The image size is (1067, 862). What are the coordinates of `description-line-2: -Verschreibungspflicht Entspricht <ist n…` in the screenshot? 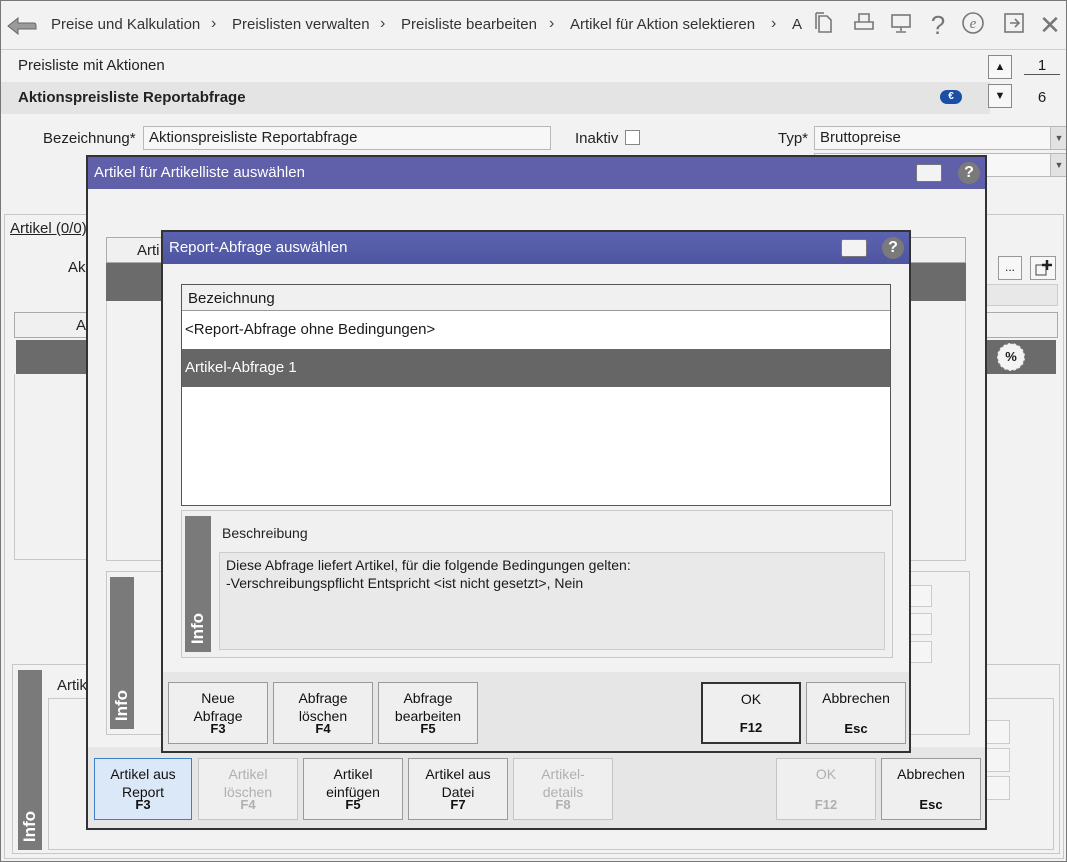 It's located at (405, 583).